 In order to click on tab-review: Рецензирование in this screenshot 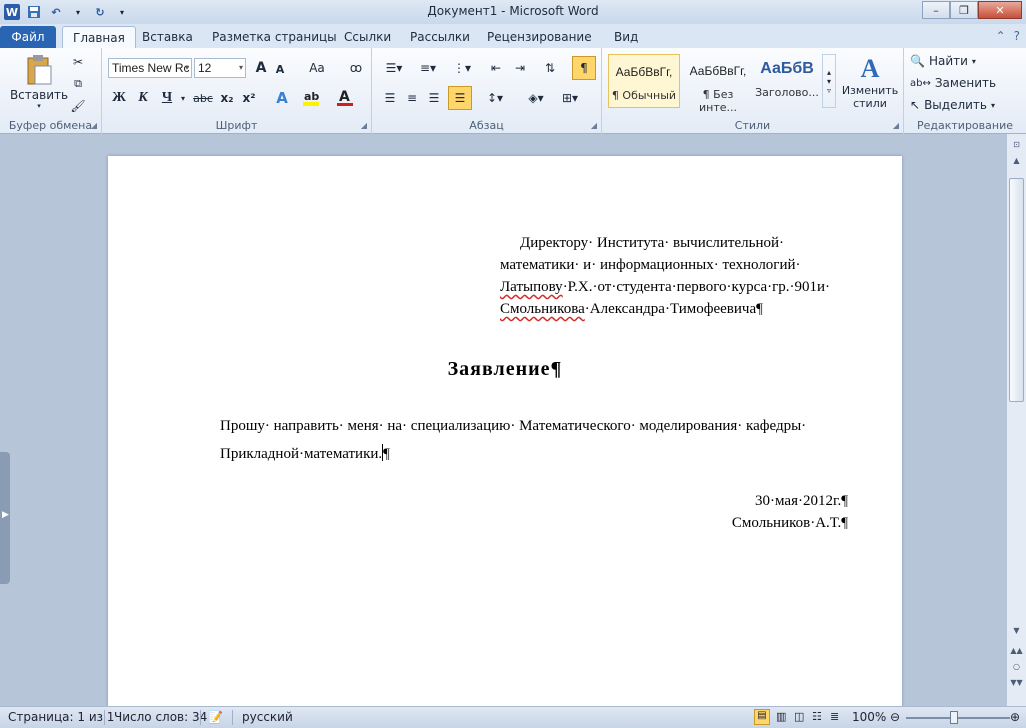, I will do `click(539, 37)`.